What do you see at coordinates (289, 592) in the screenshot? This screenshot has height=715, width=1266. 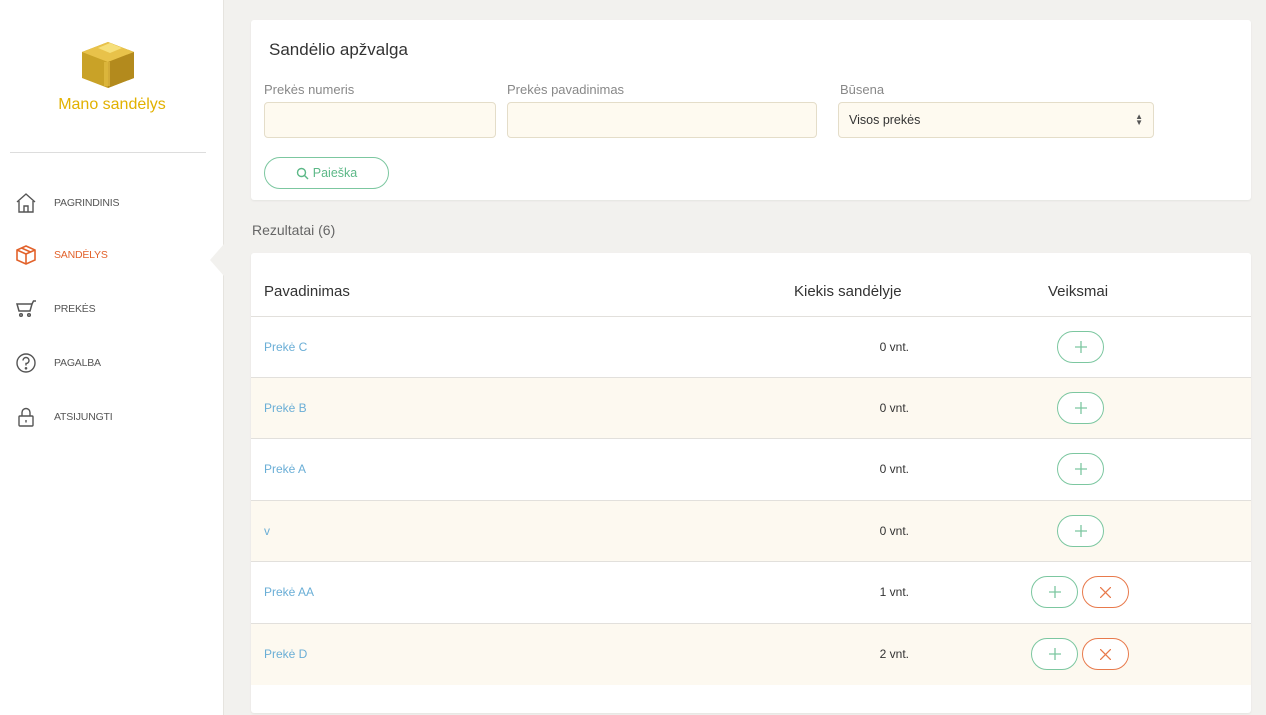 I see `item-name-link: Prekė AA` at bounding box center [289, 592].